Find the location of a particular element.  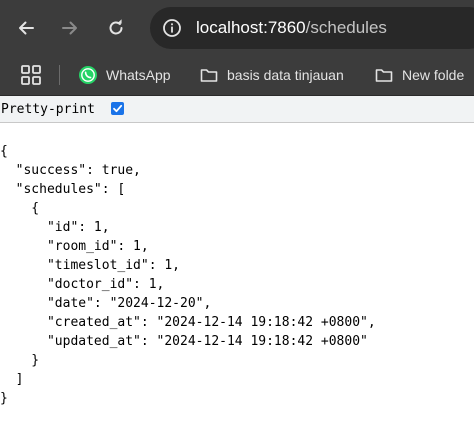

bookmark-folder-basis-data-tinjauan: basis data tinjauan is located at coordinates (271, 75).